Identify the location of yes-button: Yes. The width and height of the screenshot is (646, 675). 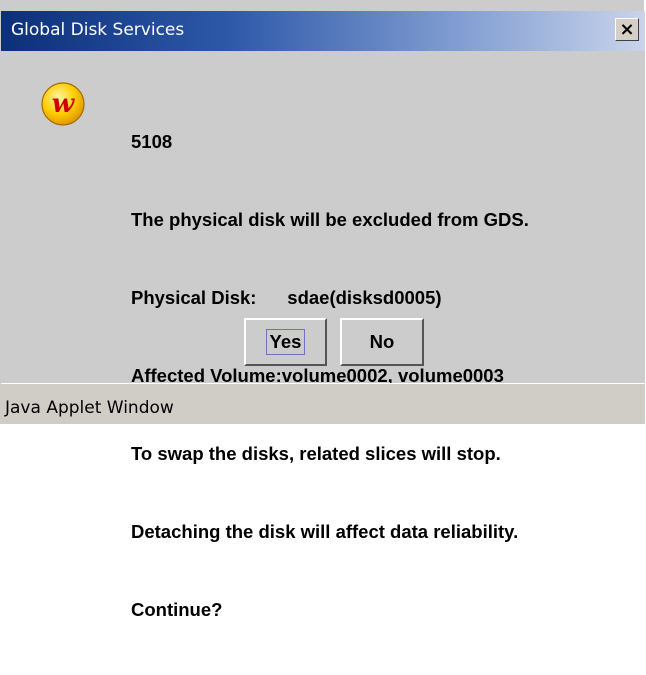
(285, 342).